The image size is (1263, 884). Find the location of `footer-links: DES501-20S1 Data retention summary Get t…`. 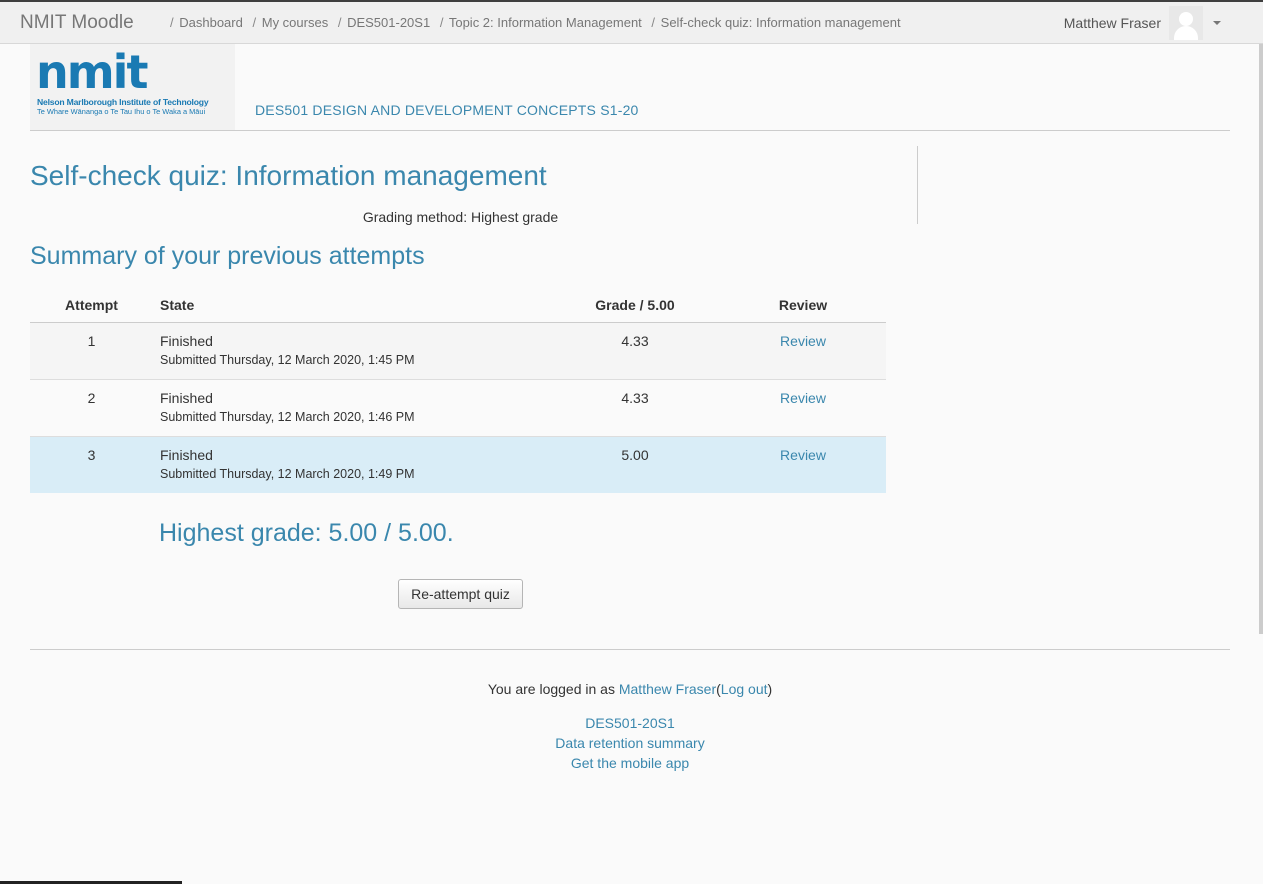

footer-links: DES501-20S1 Data retention summary Get t… is located at coordinates (630, 743).